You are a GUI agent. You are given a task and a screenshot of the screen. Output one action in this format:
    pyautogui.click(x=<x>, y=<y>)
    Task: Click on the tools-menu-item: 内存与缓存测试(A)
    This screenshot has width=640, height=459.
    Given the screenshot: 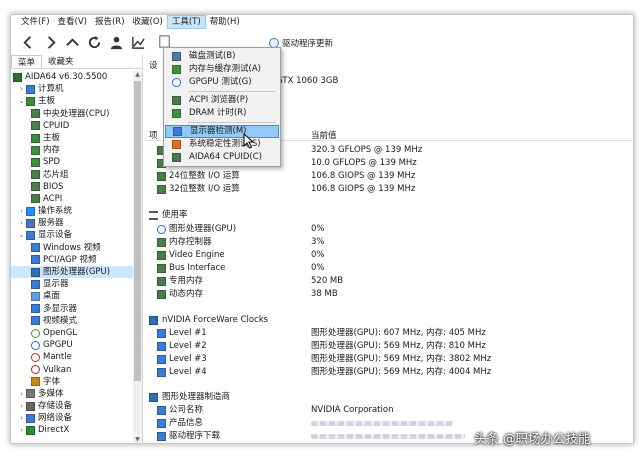 What is the action you would take?
    pyautogui.click(x=222, y=69)
    